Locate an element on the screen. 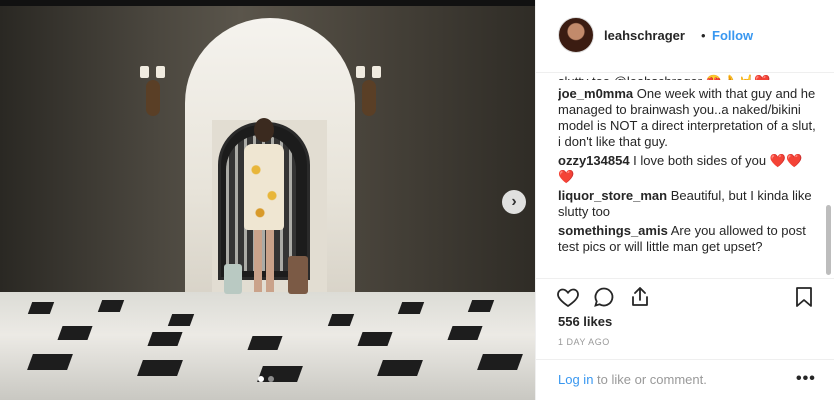 Image resolution: width=834 pixels, height=401 pixels. login-rest-text: to like or comment. is located at coordinates (650, 379).